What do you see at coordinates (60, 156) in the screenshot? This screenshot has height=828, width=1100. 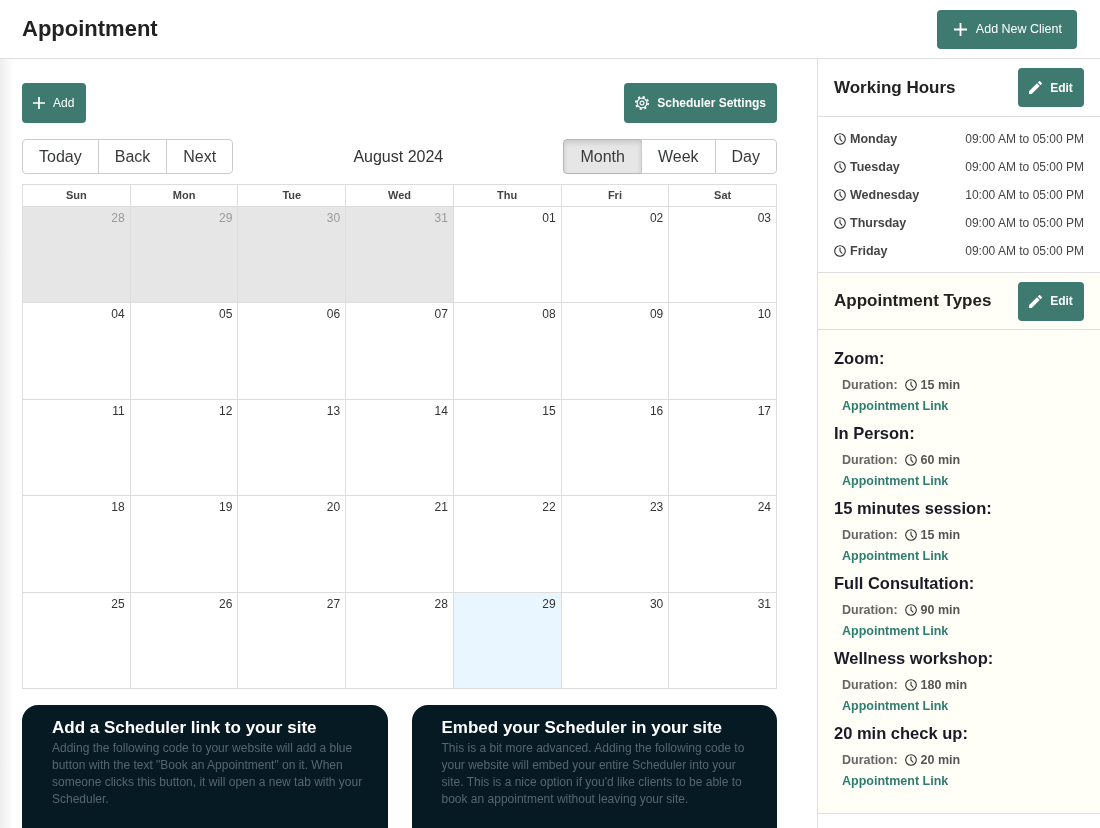 I see `today-button: Today` at bounding box center [60, 156].